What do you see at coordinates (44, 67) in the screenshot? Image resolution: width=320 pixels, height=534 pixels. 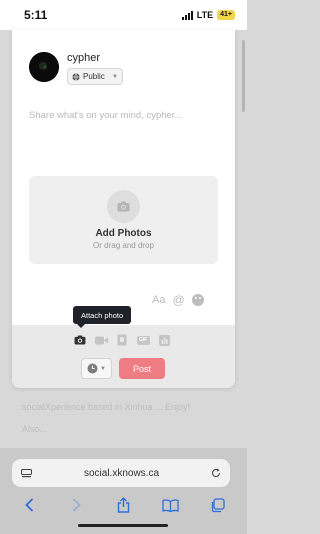 I see `avatar` at bounding box center [44, 67].